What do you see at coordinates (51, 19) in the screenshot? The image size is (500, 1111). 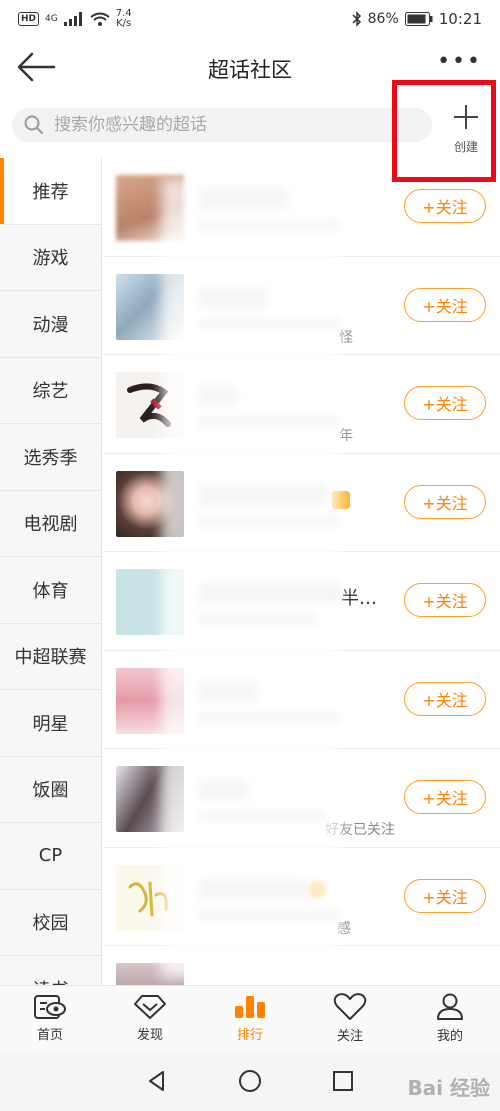 I see `signal-label: 4G` at bounding box center [51, 19].